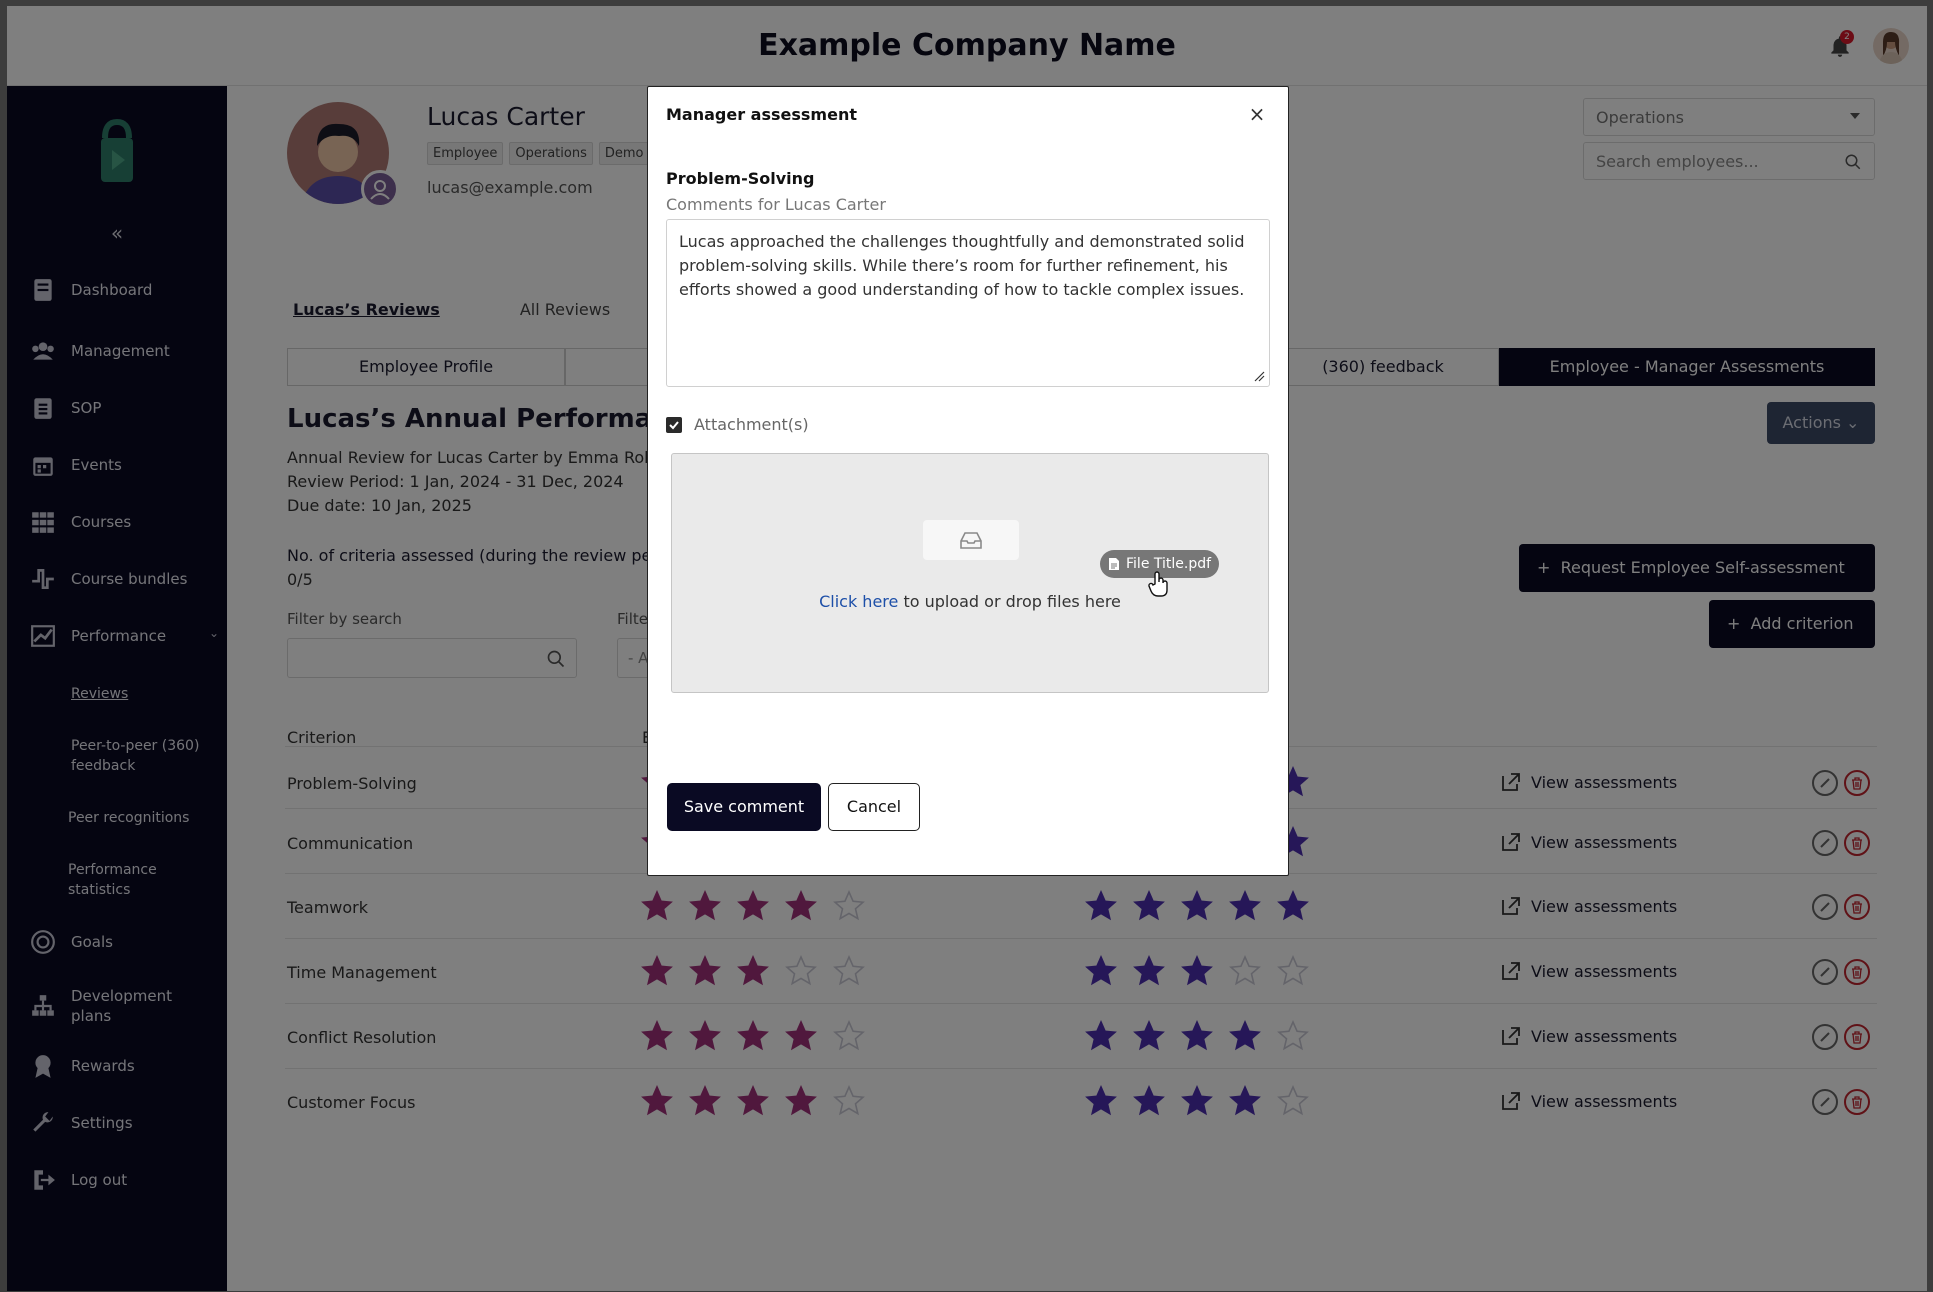 The image size is (1933, 1292). What do you see at coordinates (1259, 376) in the screenshot?
I see `resize-handle-icon` at bounding box center [1259, 376].